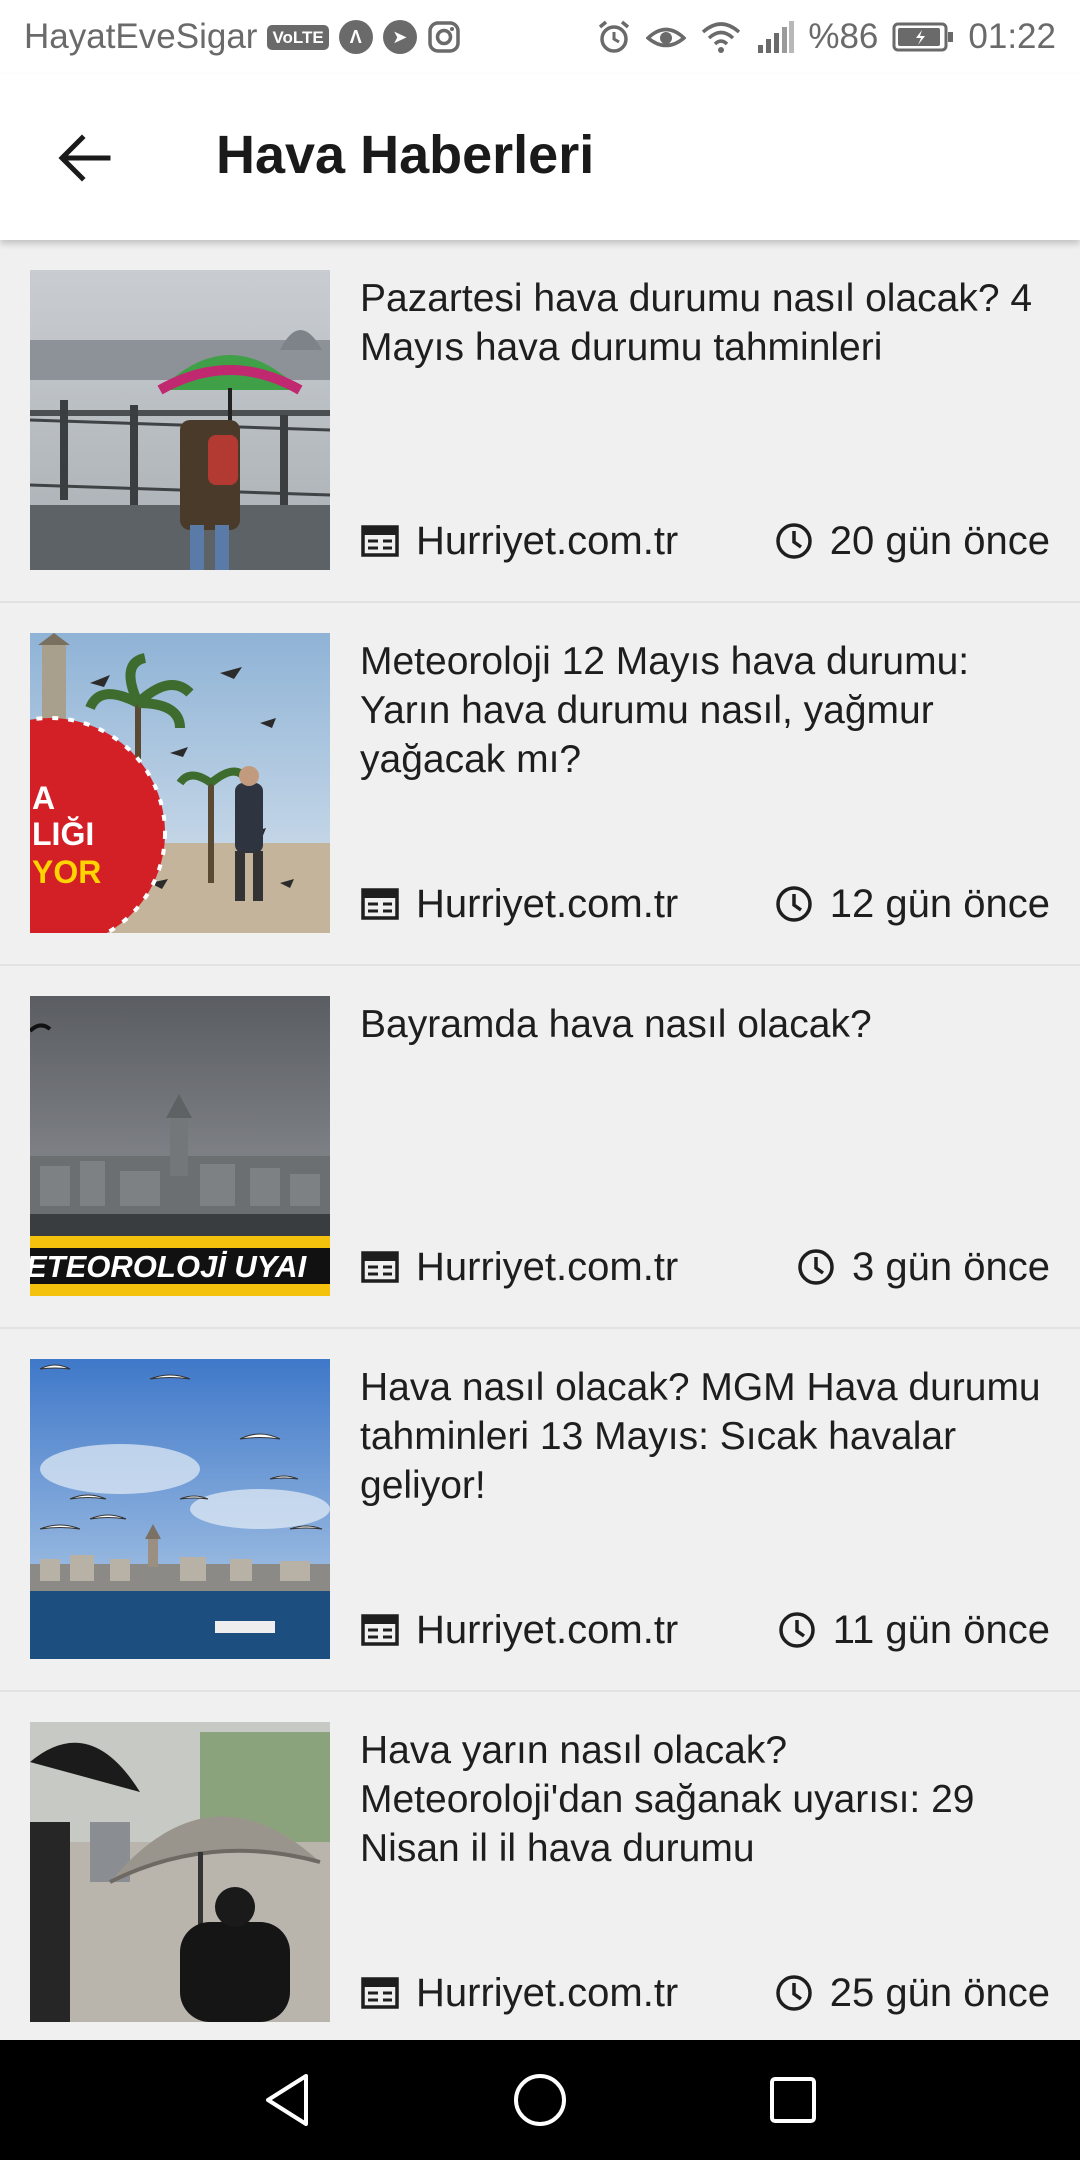 The image size is (1080, 2160). Describe the element at coordinates (705, 1267) in the screenshot. I see `news-meta: Hurriyet.com.tr 3 gün önce` at that location.